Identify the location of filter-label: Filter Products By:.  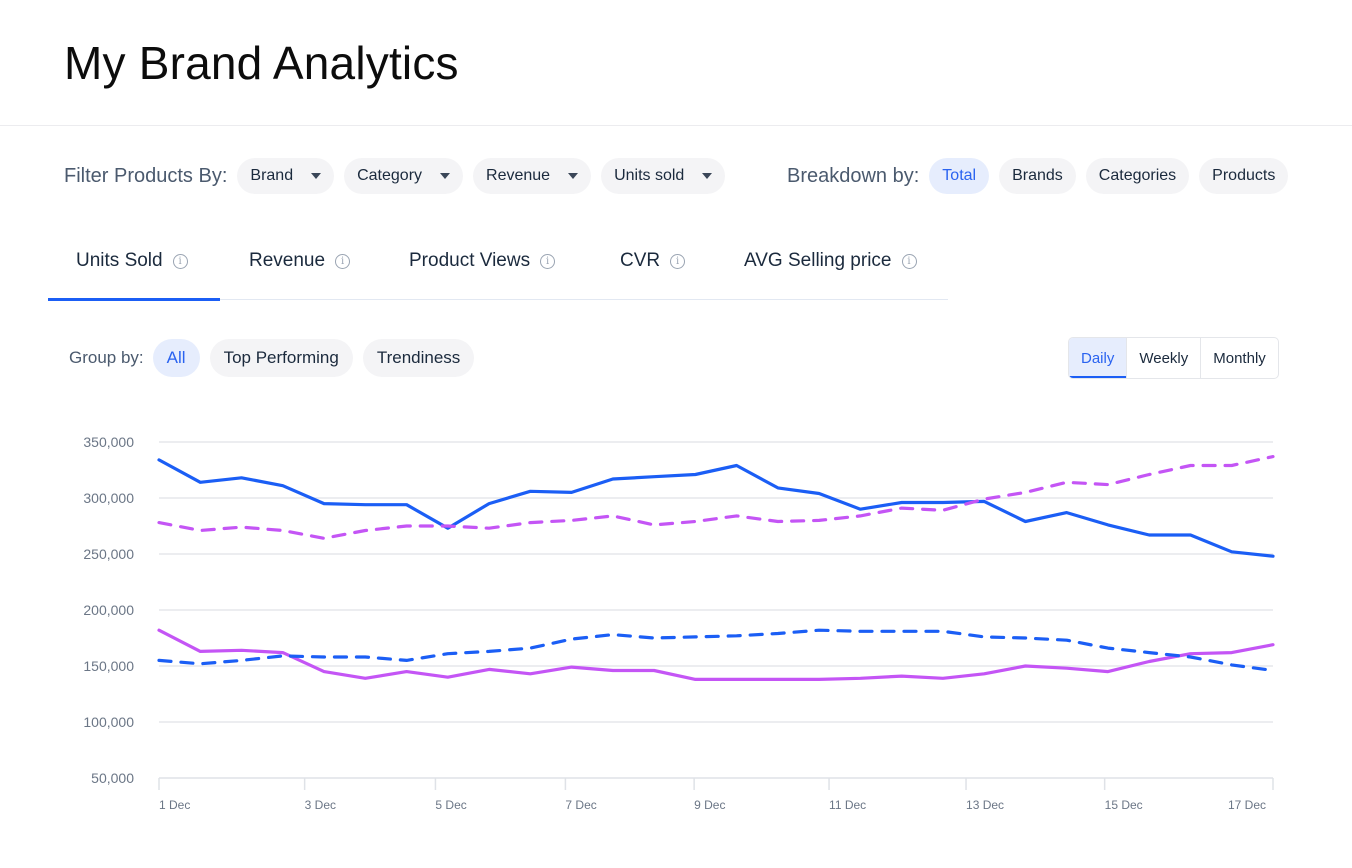
(146, 175).